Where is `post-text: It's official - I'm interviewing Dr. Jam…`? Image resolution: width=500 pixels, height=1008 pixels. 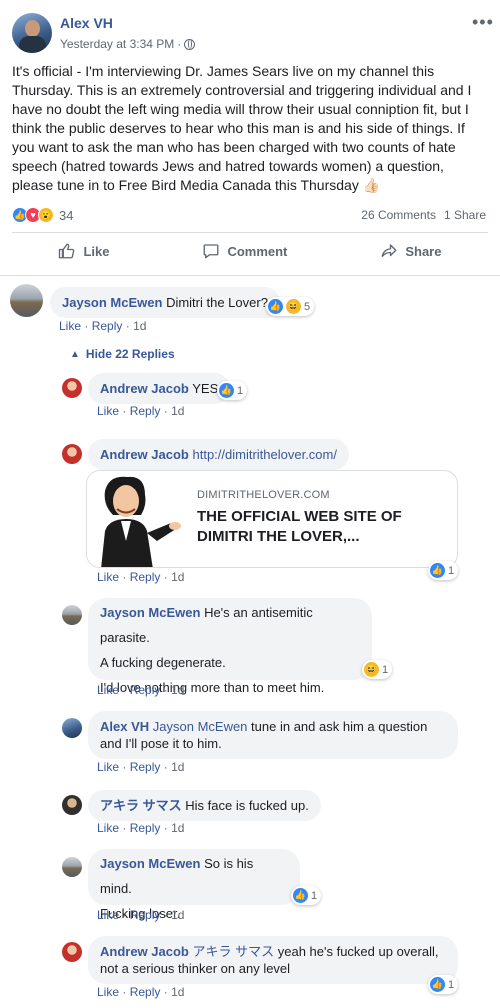
post-text: It's official - I'm interviewing Dr. Jam… is located at coordinates (242, 128).